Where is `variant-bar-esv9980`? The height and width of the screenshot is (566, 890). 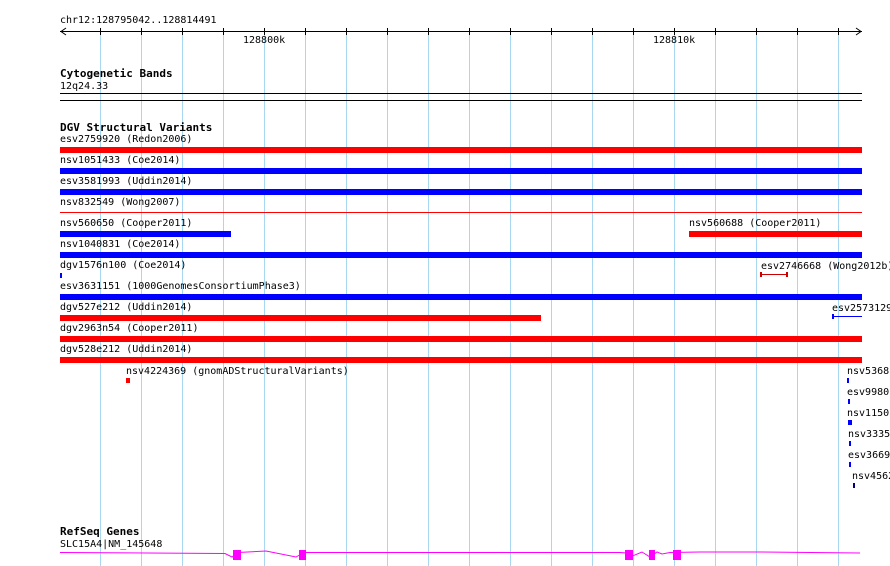
variant-bar-esv9980 is located at coordinates (849, 401).